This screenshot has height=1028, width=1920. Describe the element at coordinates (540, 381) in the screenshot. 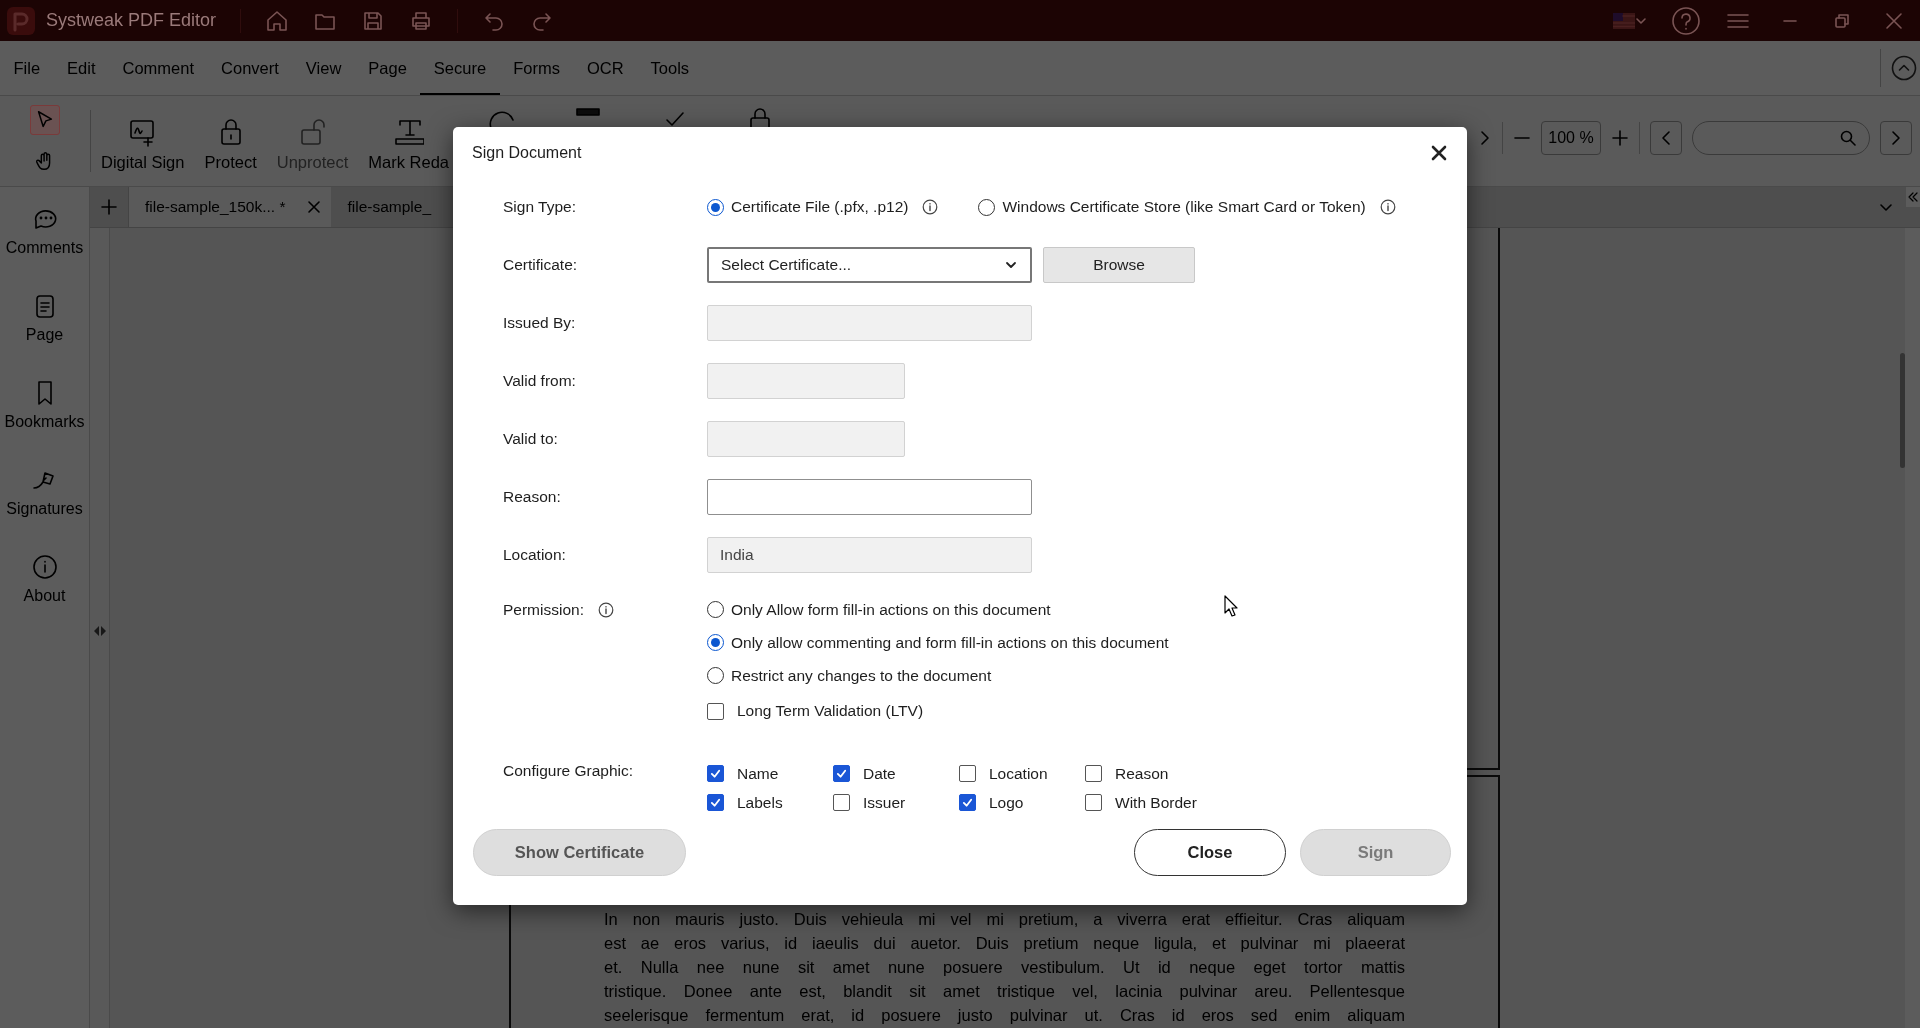

I see `field-label: Valid from:` at that location.